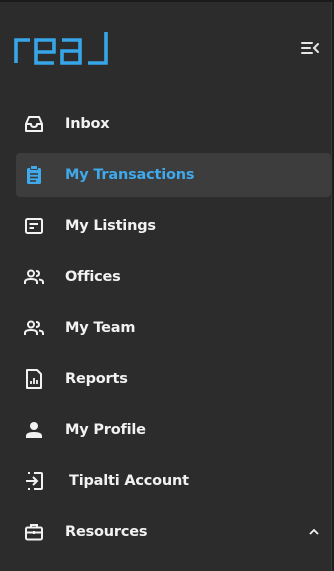  What do you see at coordinates (314, 531) in the screenshot?
I see `chevron-up-icon` at bounding box center [314, 531].